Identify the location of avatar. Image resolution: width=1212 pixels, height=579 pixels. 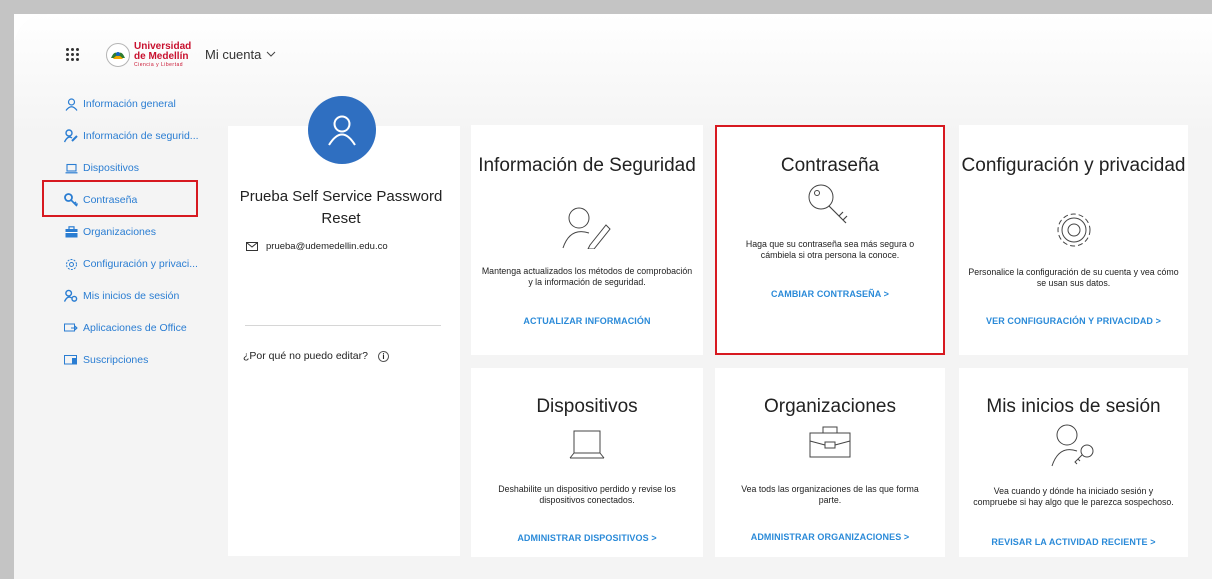
(342, 130).